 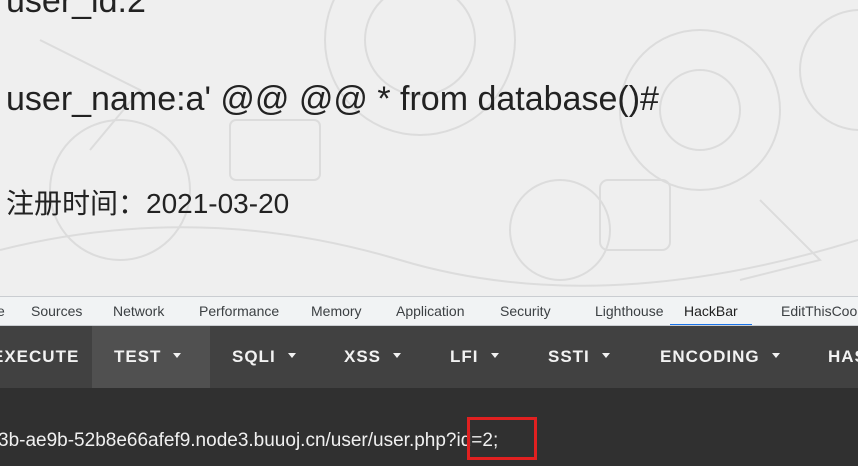 I want to click on hashing-menu-button: HASHING, so click(x=843, y=357).